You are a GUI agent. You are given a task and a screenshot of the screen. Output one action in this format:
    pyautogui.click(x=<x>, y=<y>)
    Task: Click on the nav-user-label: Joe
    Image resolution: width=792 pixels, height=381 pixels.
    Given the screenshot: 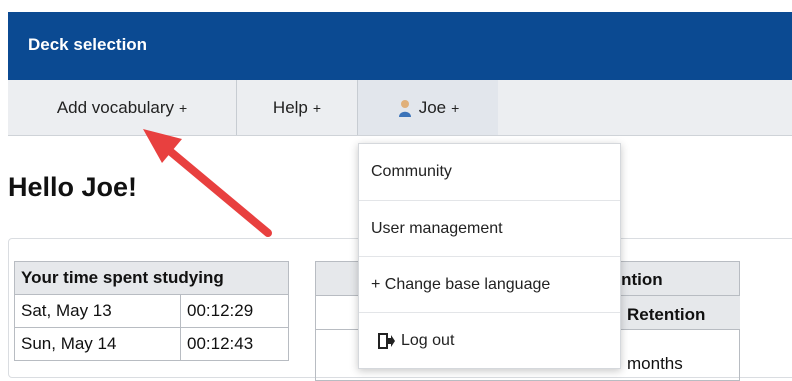 What is the action you would take?
    pyautogui.click(x=432, y=107)
    